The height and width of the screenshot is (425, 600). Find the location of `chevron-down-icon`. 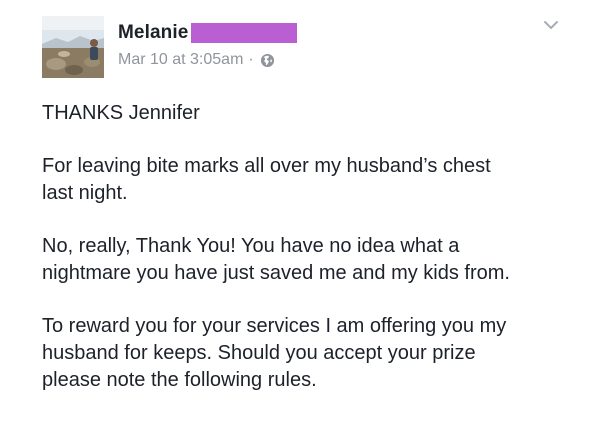

chevron-down-icon is located at coordinates (551, 25).